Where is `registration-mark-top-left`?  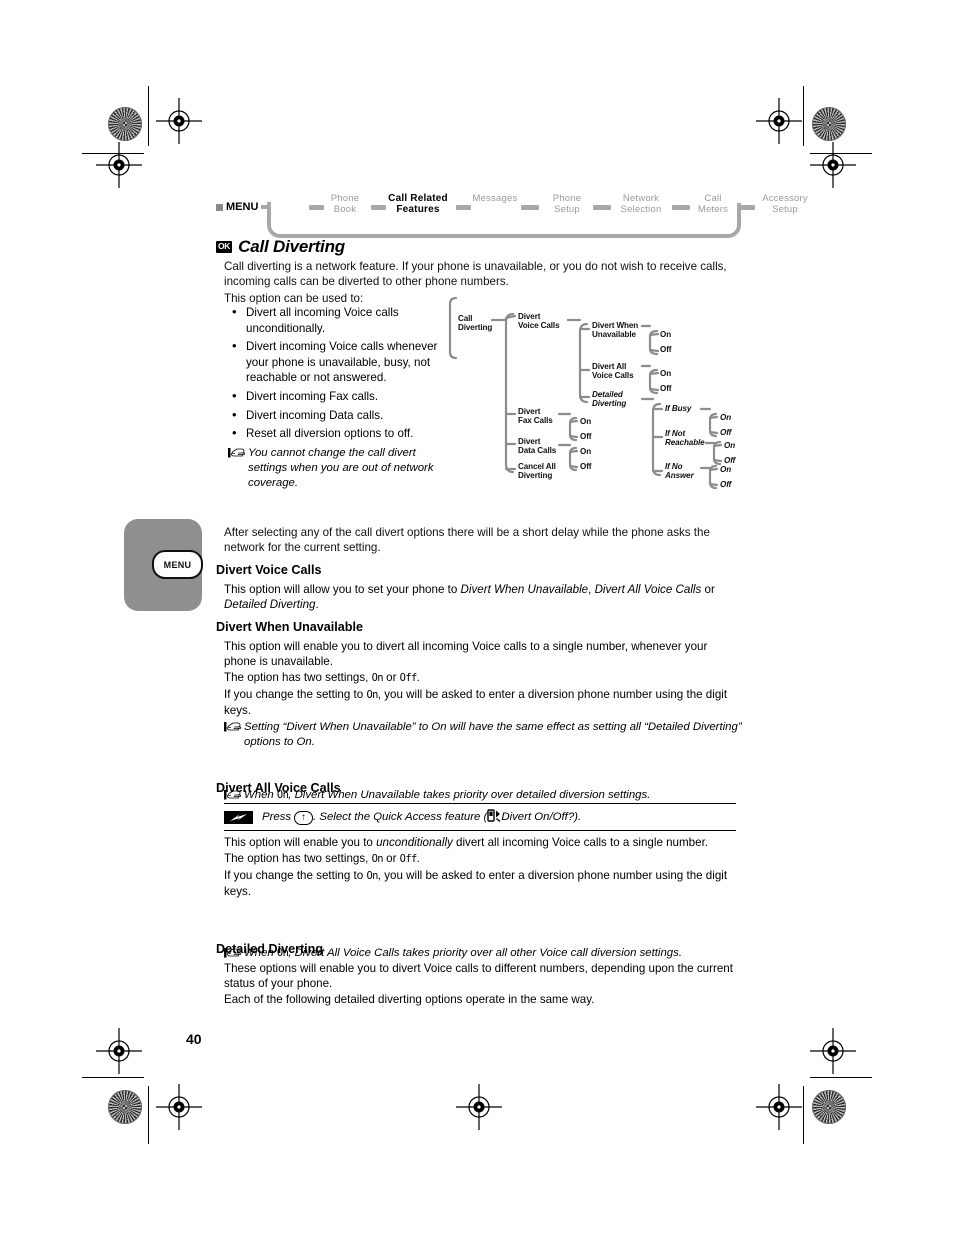
registration-mark-top-left is located at coordinates (179, 121).